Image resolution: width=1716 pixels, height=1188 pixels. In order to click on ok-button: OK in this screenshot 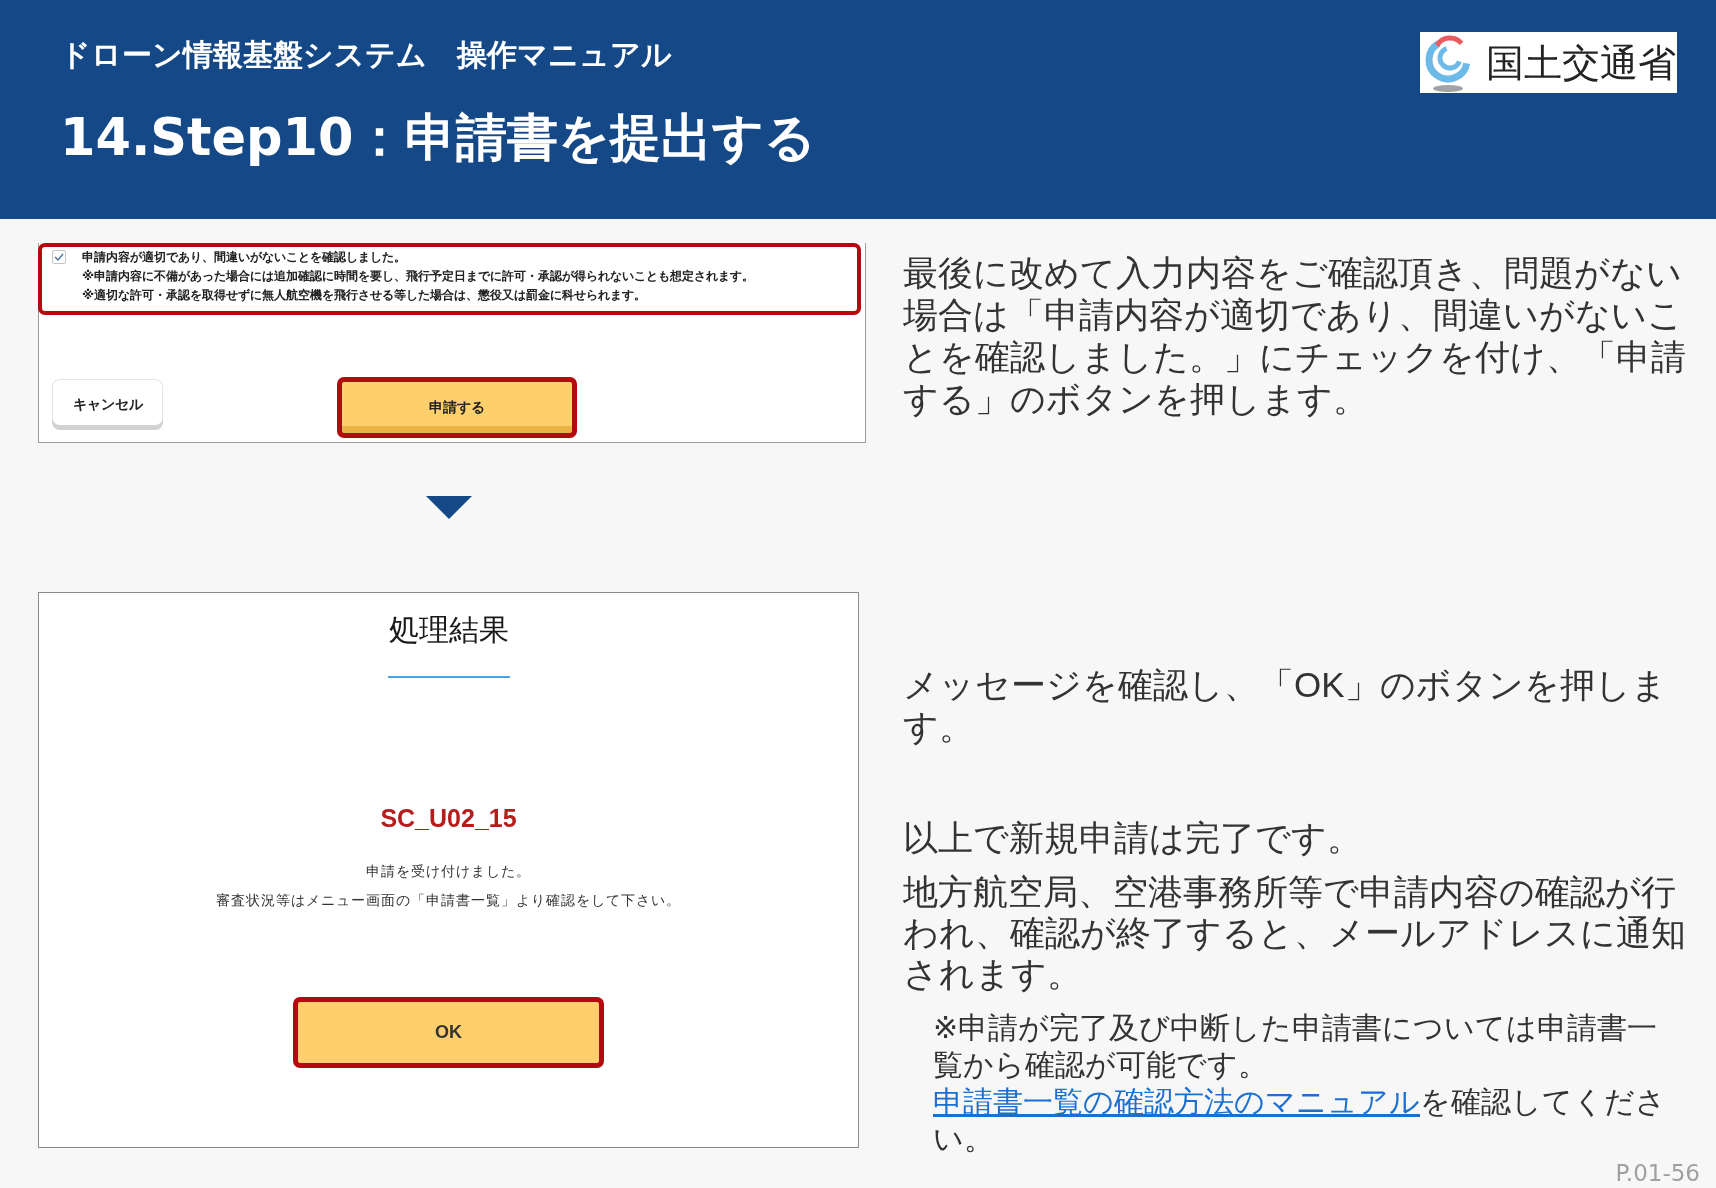, I will do `click(448, 1032)`.